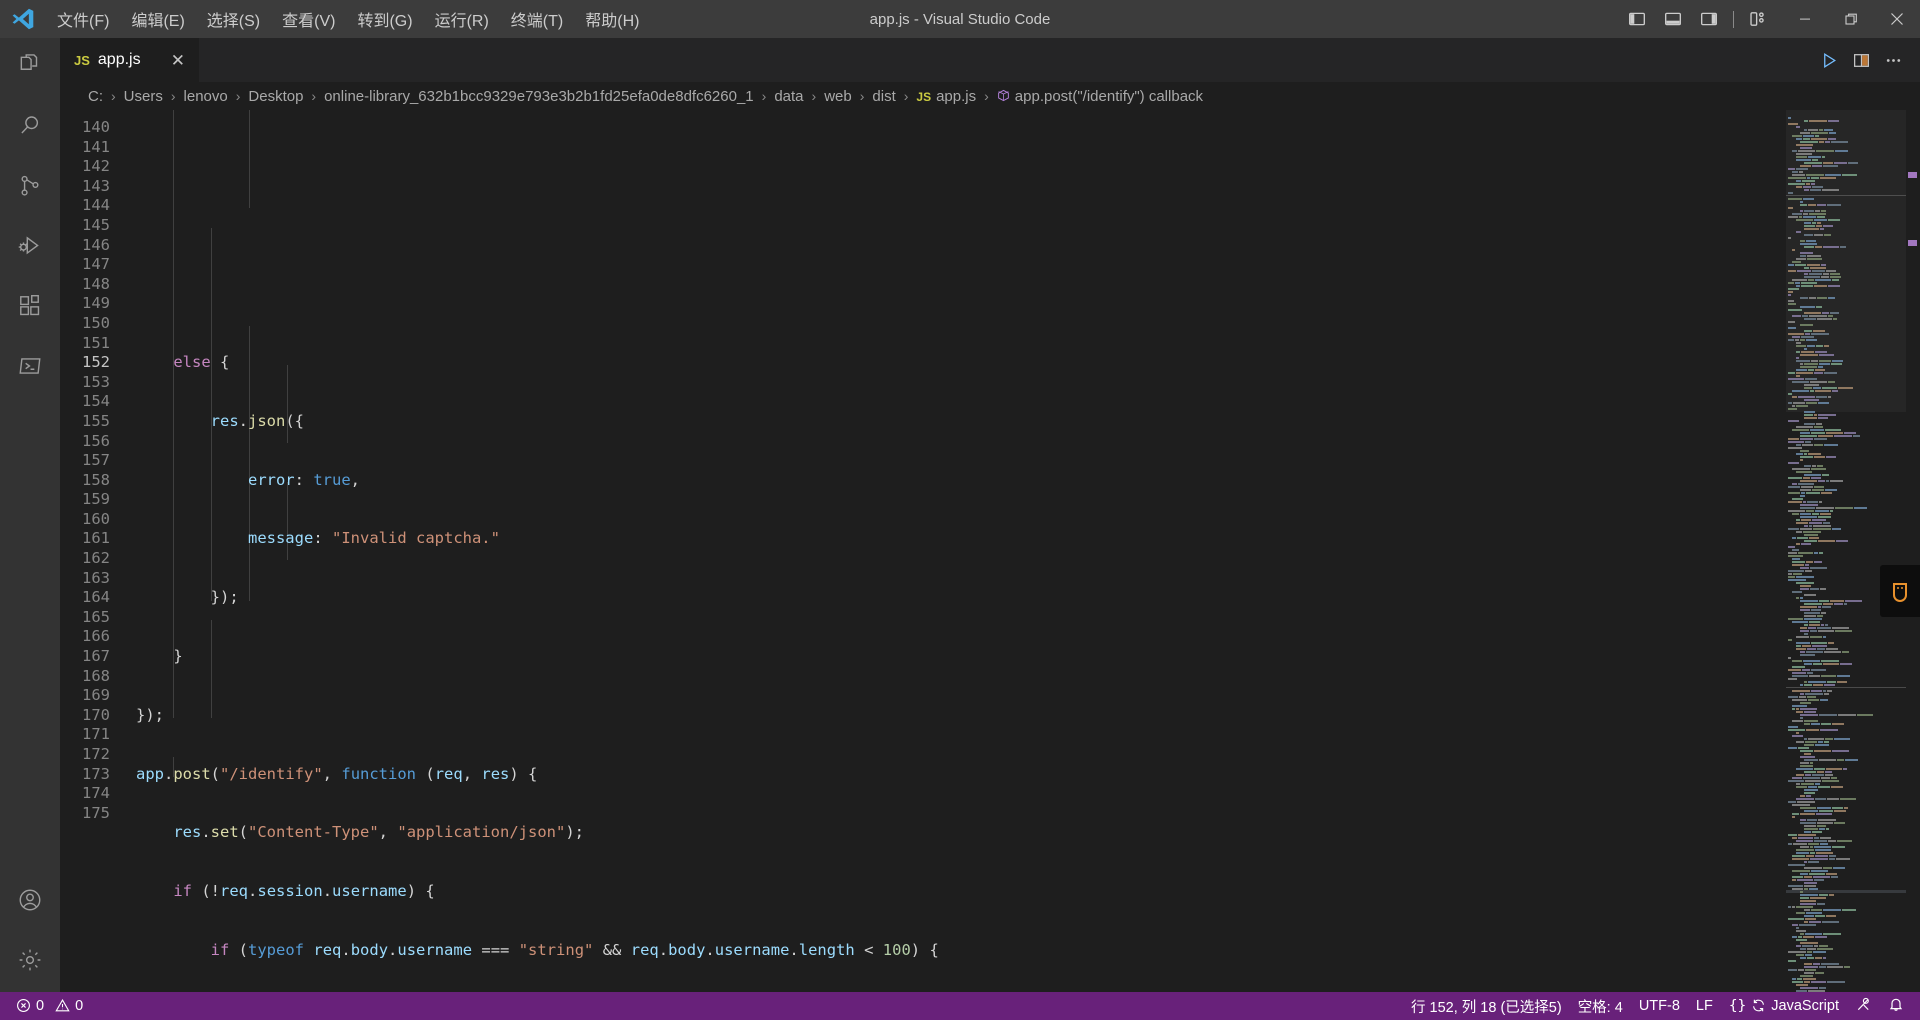 The height and width of the screenshot is (1020, 1920). What do you see at coordinates (612, 19) in the screenshot?
I see `menu-help: 帮助(H)` at bounding box center [612, 19].